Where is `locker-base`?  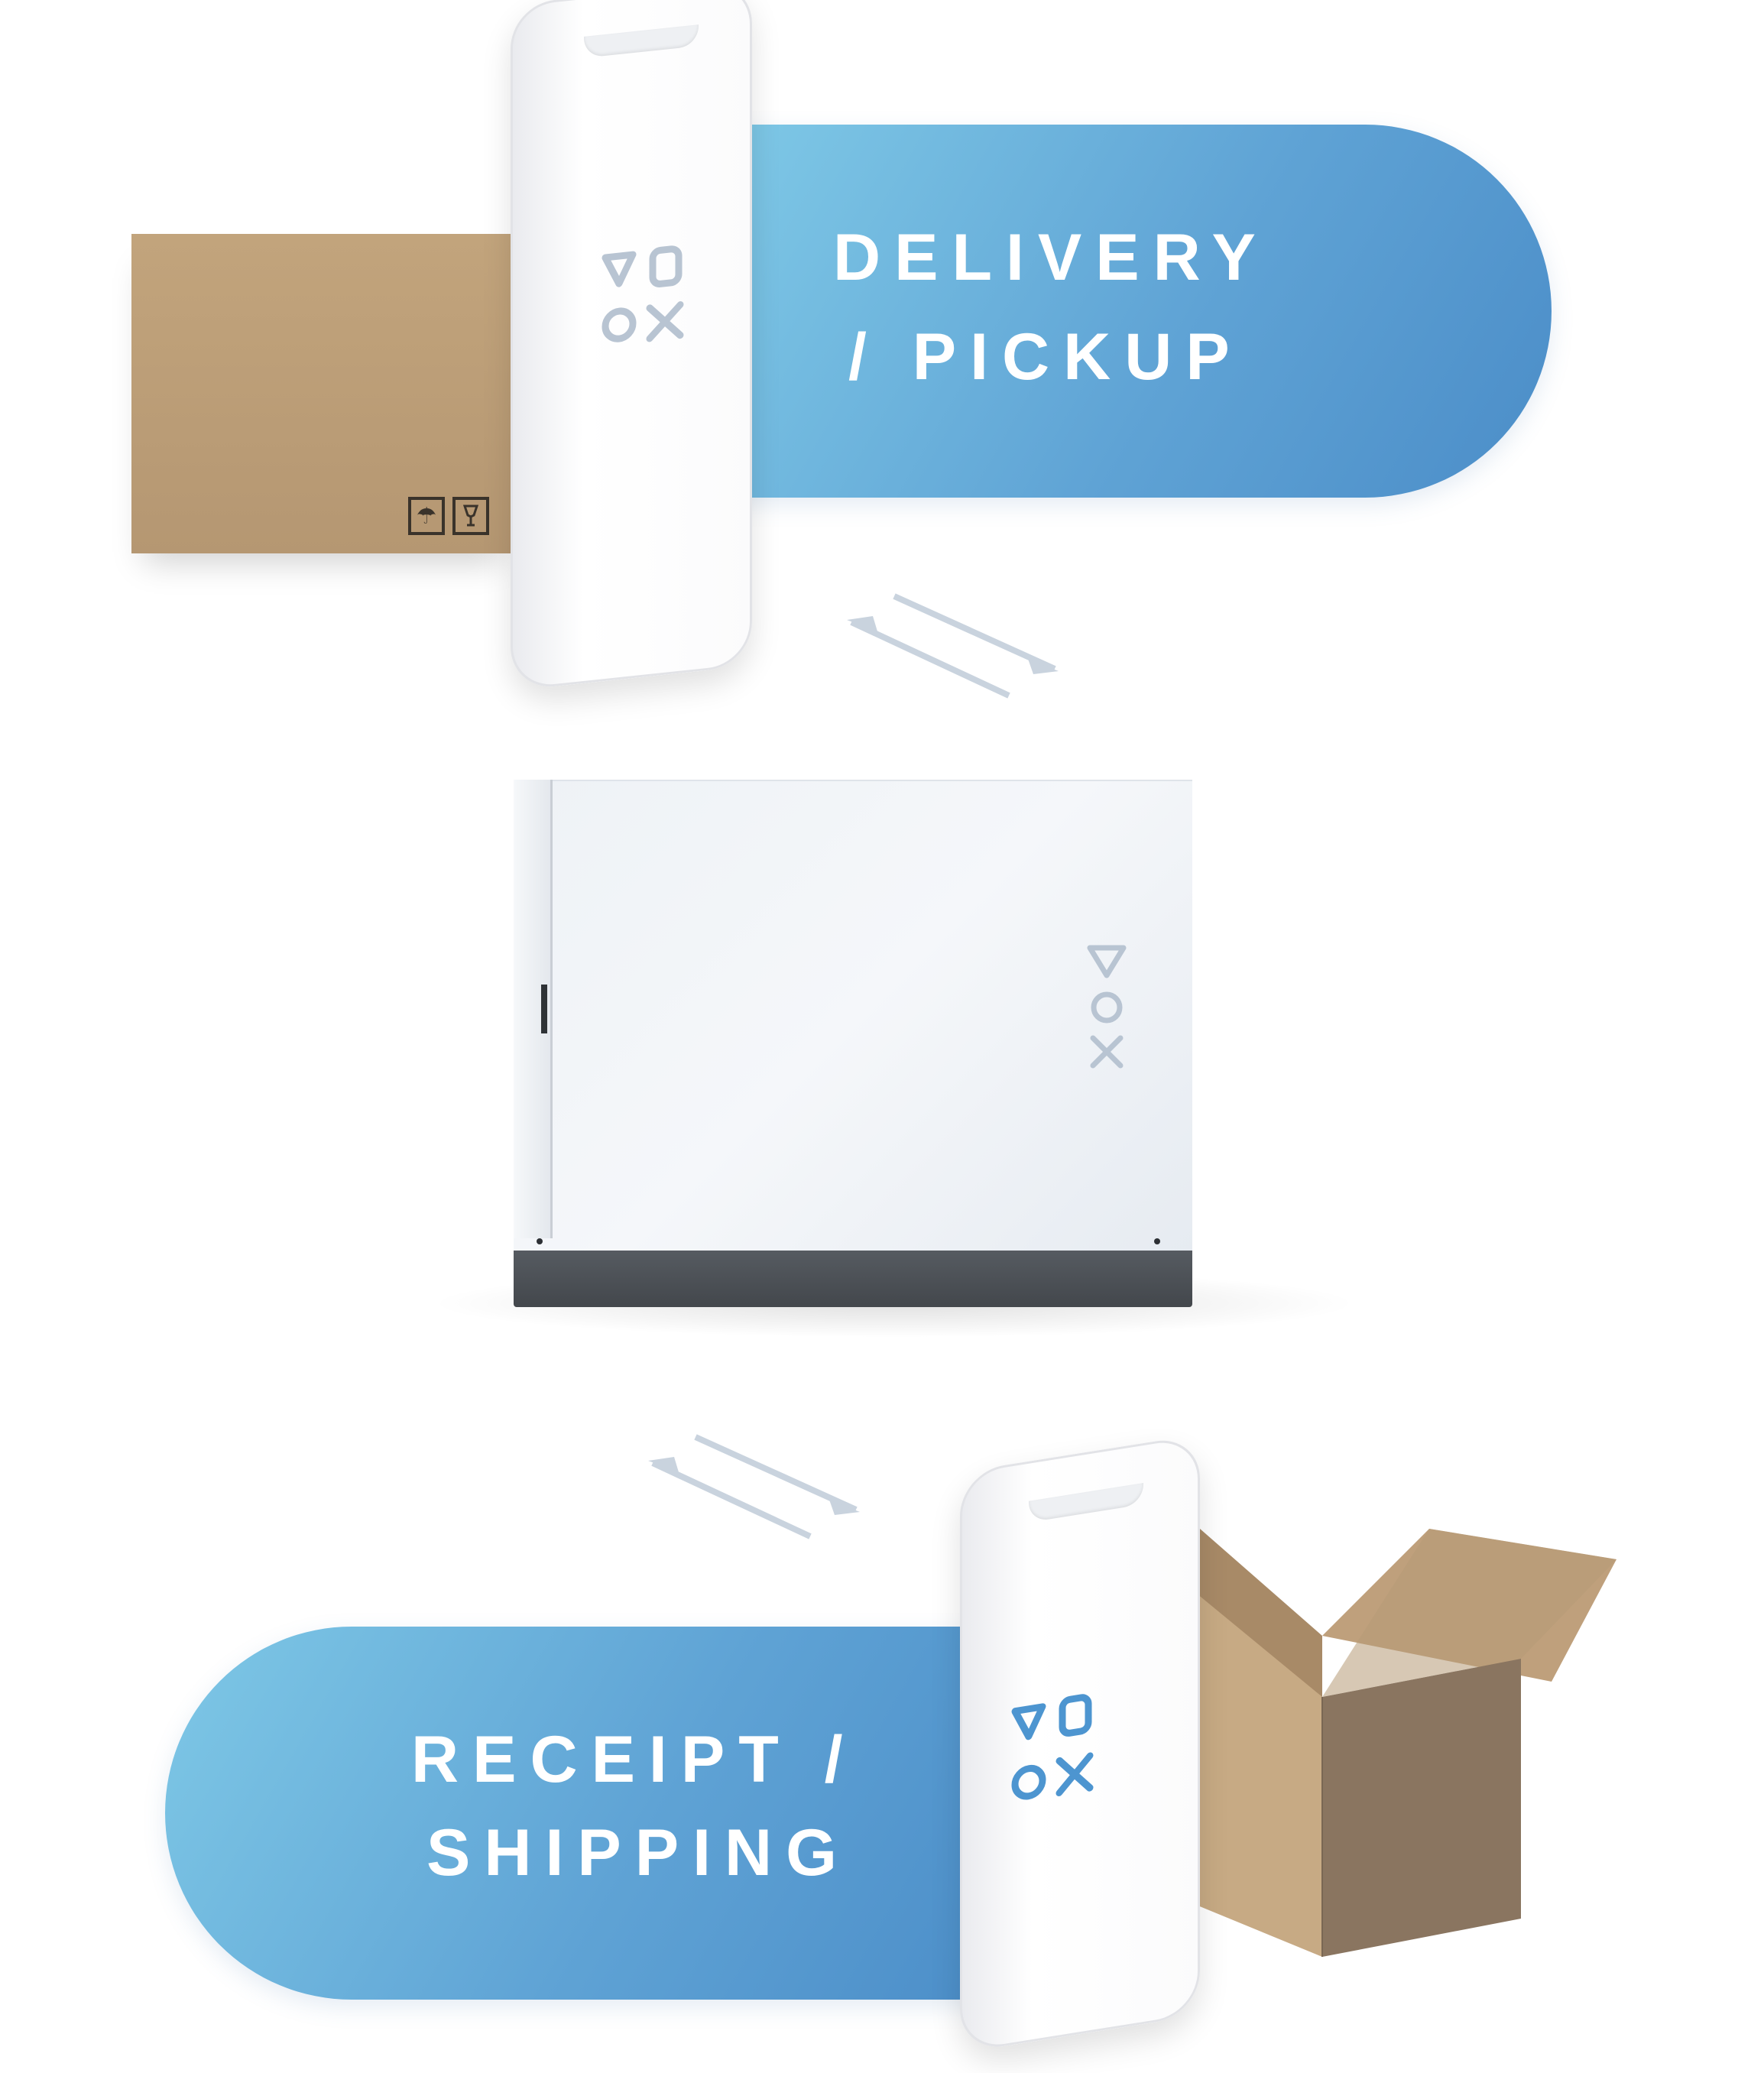
locker-base is located at coordinates (853, 1279).